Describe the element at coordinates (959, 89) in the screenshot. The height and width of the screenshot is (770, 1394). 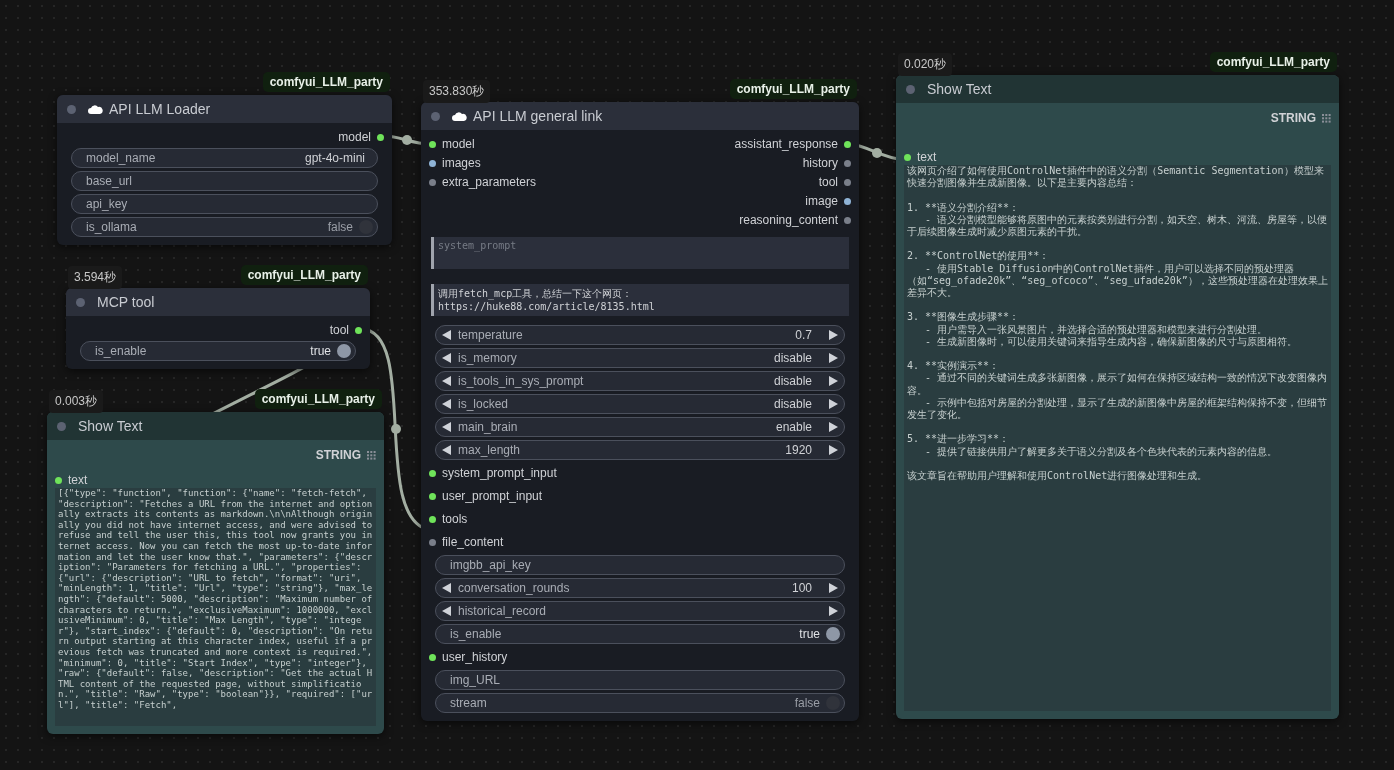
I see `node-title: Show Text` at that location.